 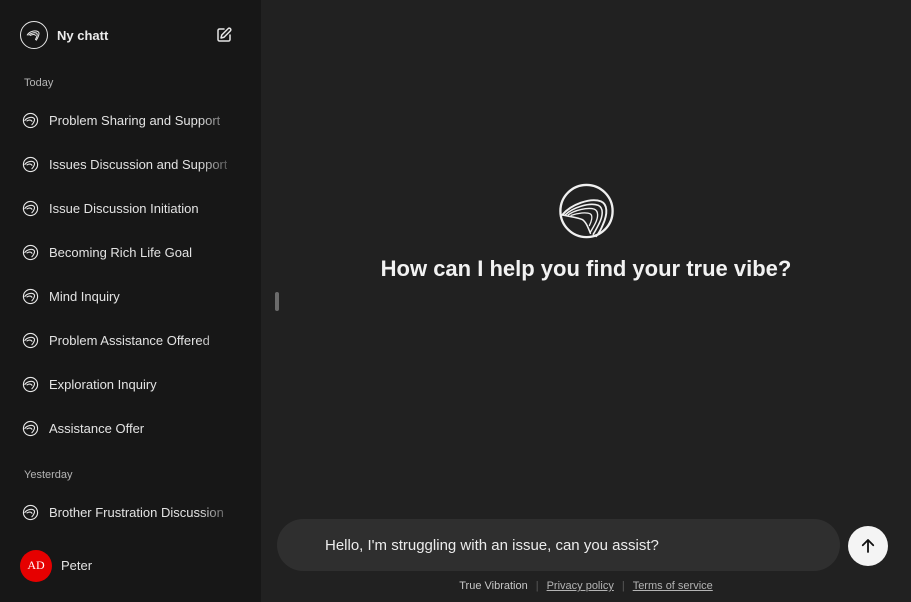 I want to click on arrow-up-icon, so click(x=868, y=546).